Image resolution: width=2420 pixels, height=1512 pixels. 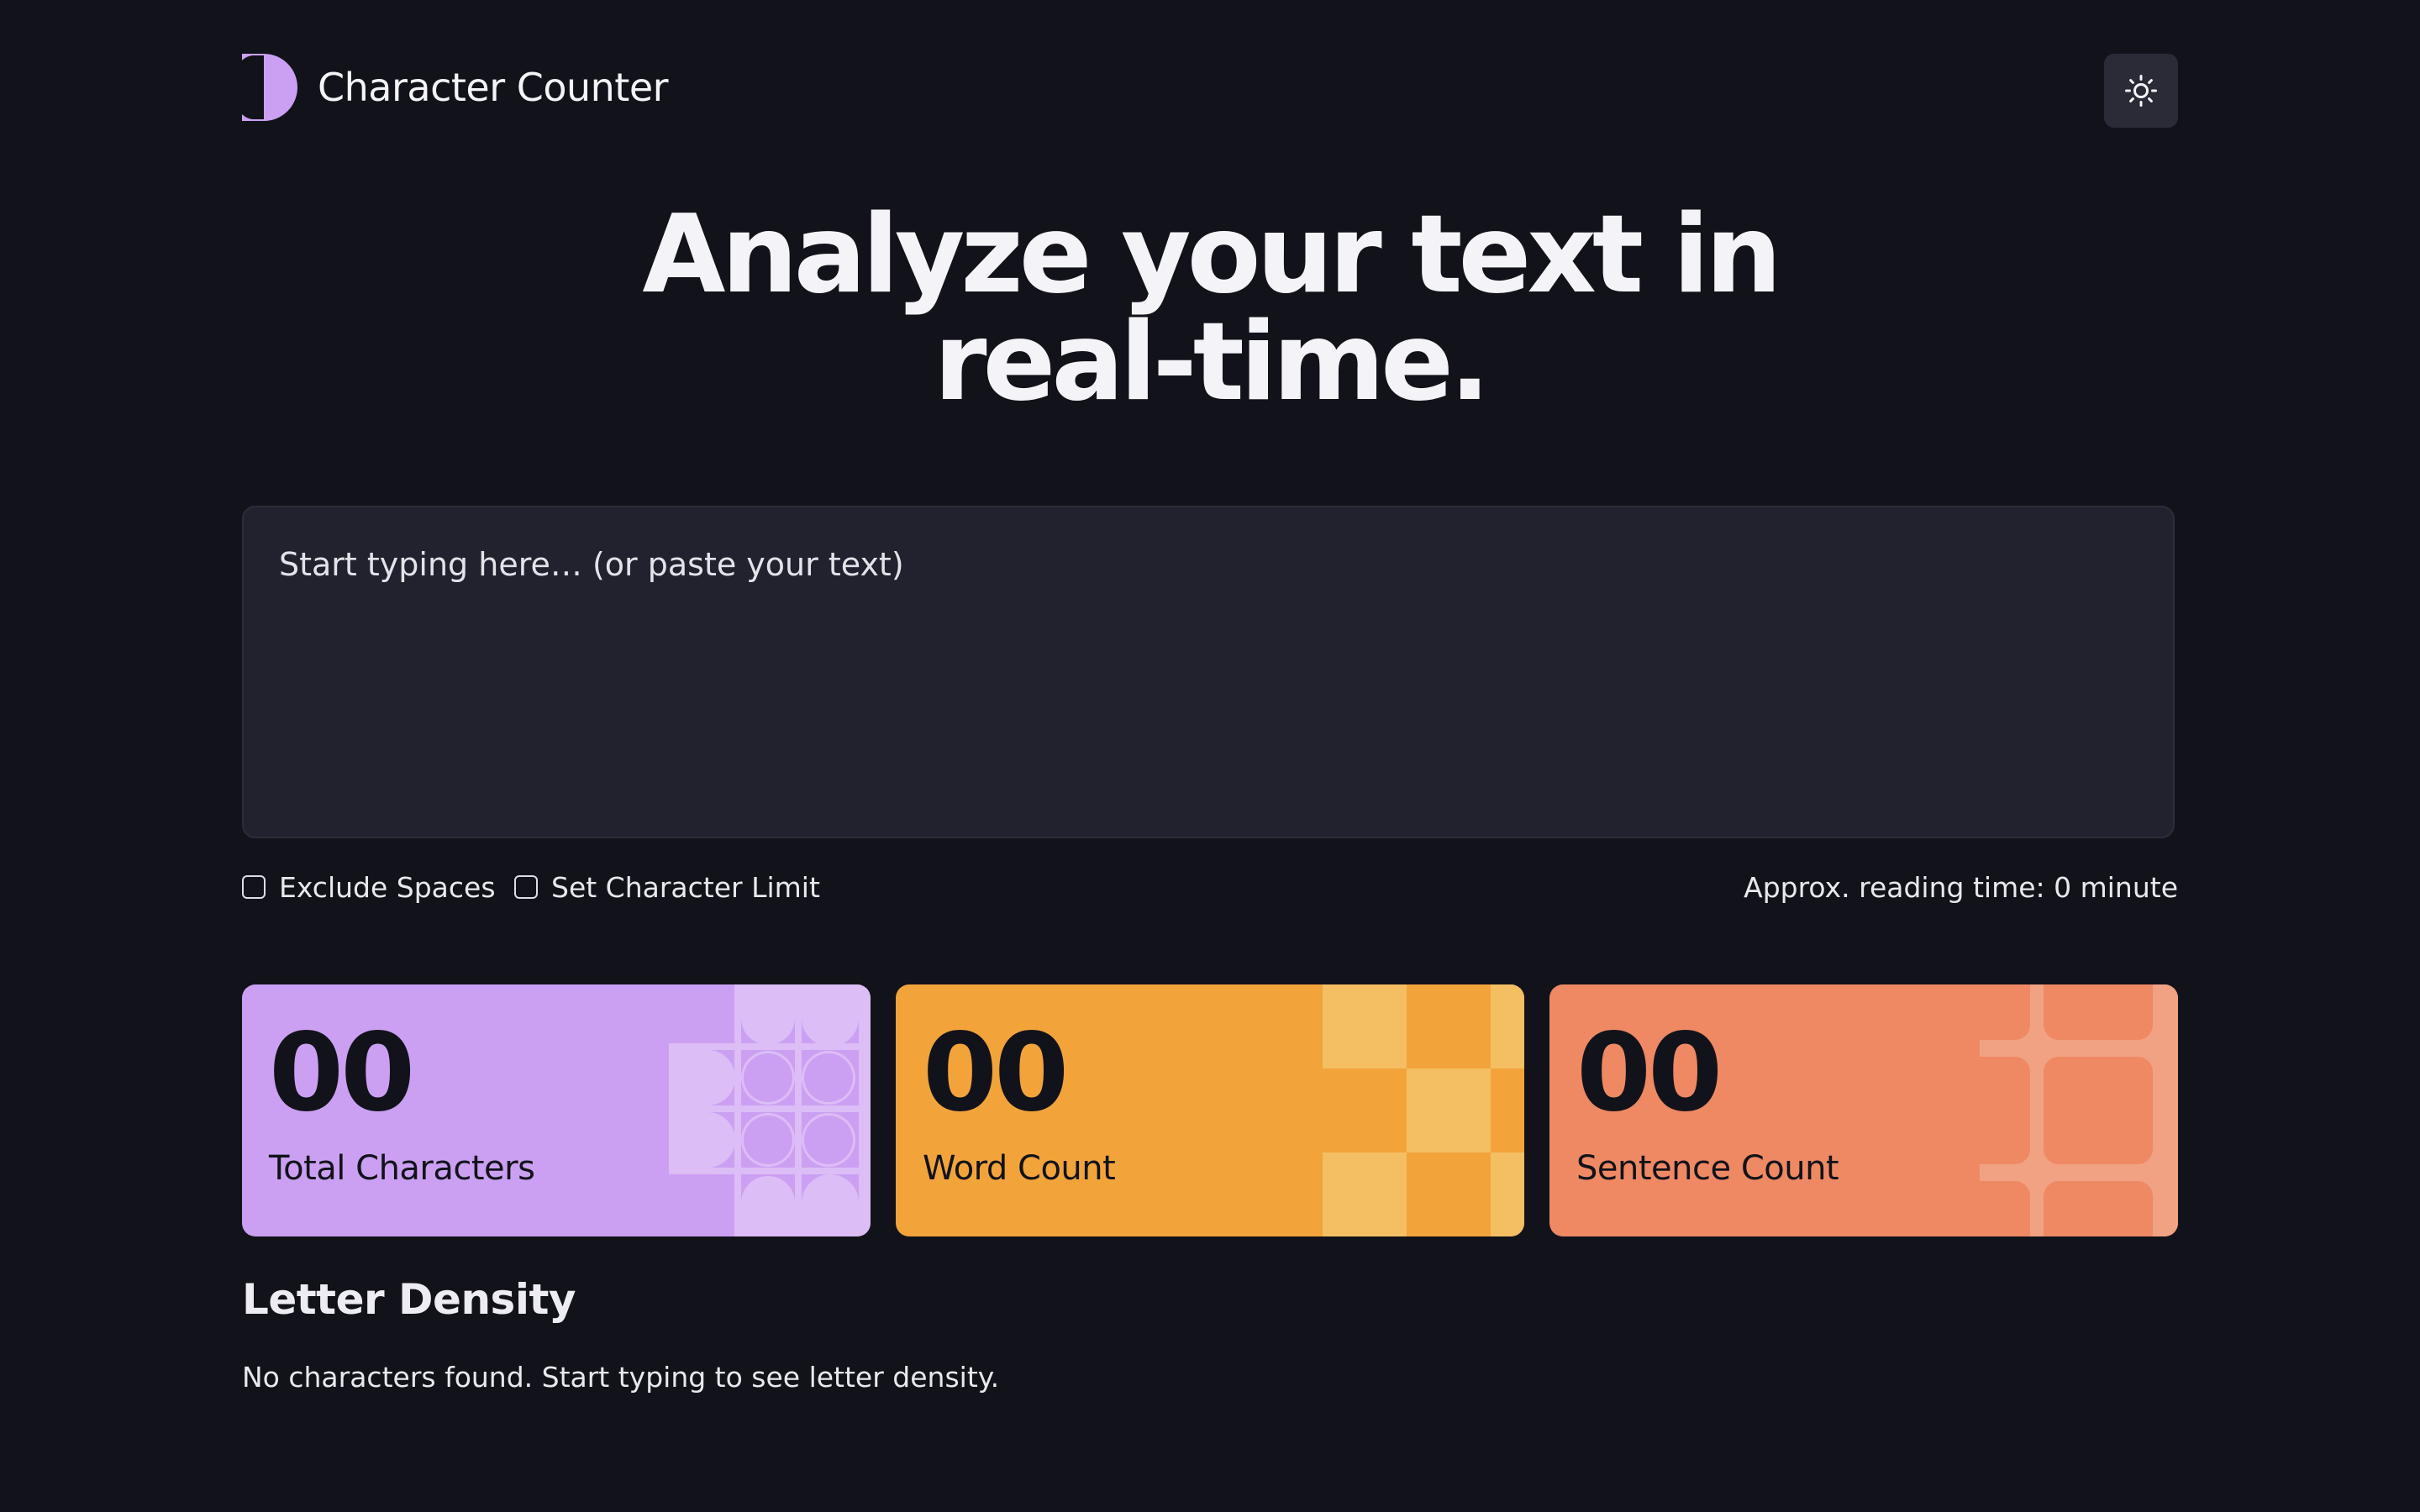 I want to click on total-characters-label: Total Characters, so click(x=402, y=1168).